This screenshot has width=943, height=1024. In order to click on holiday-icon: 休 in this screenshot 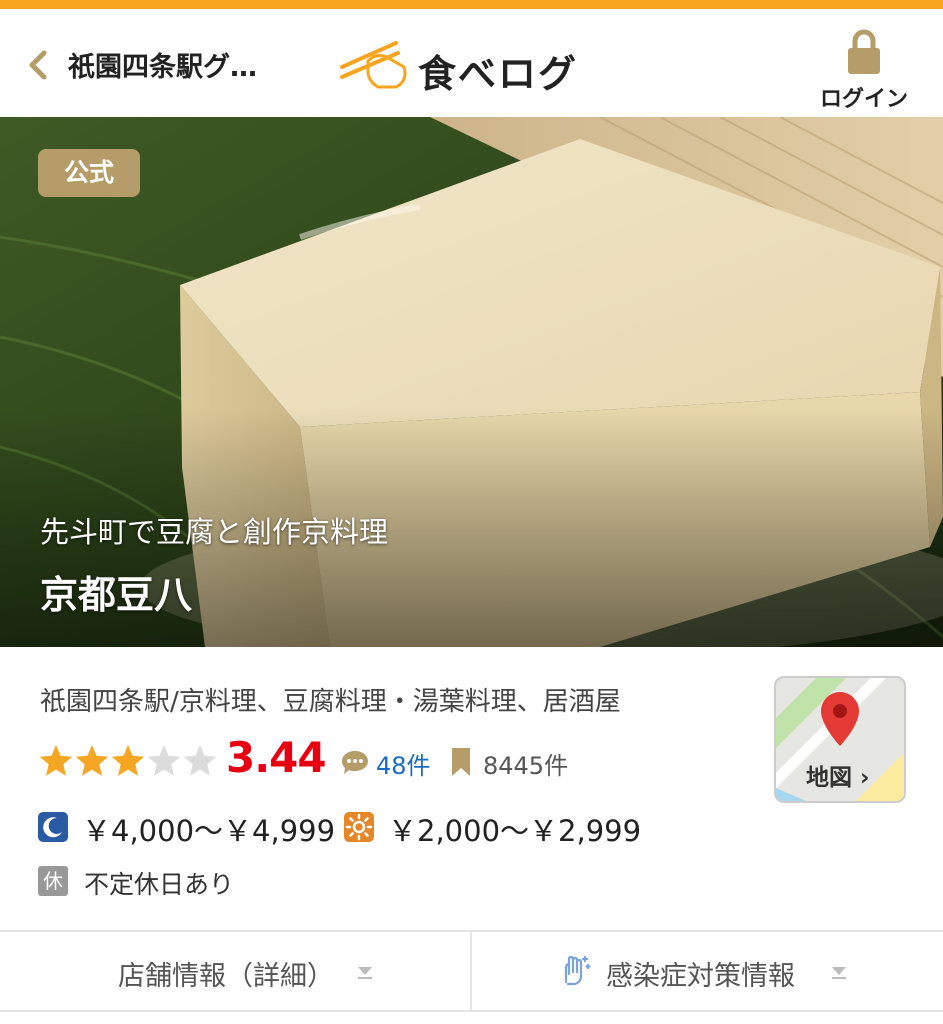, I will do `click(53, 881)`.